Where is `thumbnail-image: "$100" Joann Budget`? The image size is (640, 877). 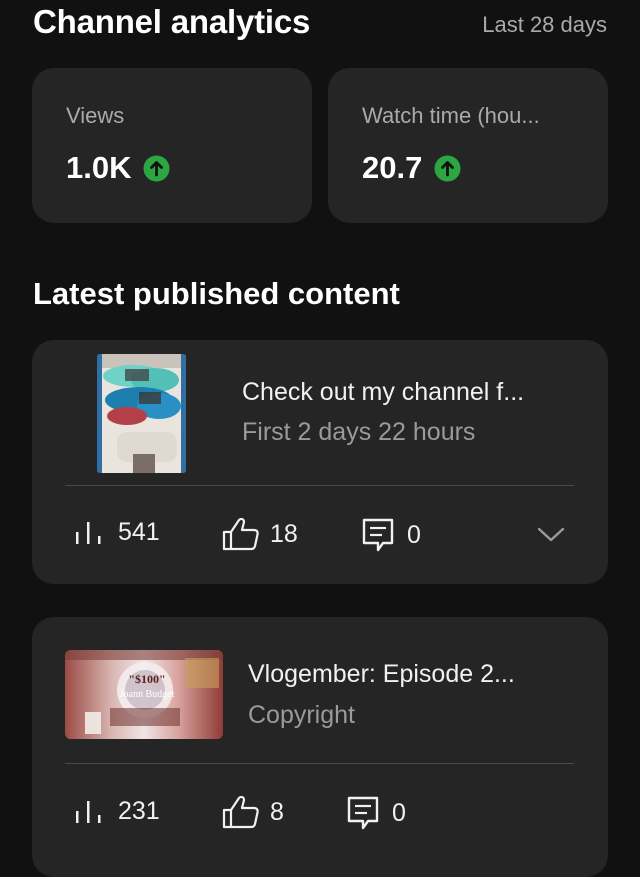 thumbnail-image: "$100" Joann Budget is located at coordinates (144, 694).